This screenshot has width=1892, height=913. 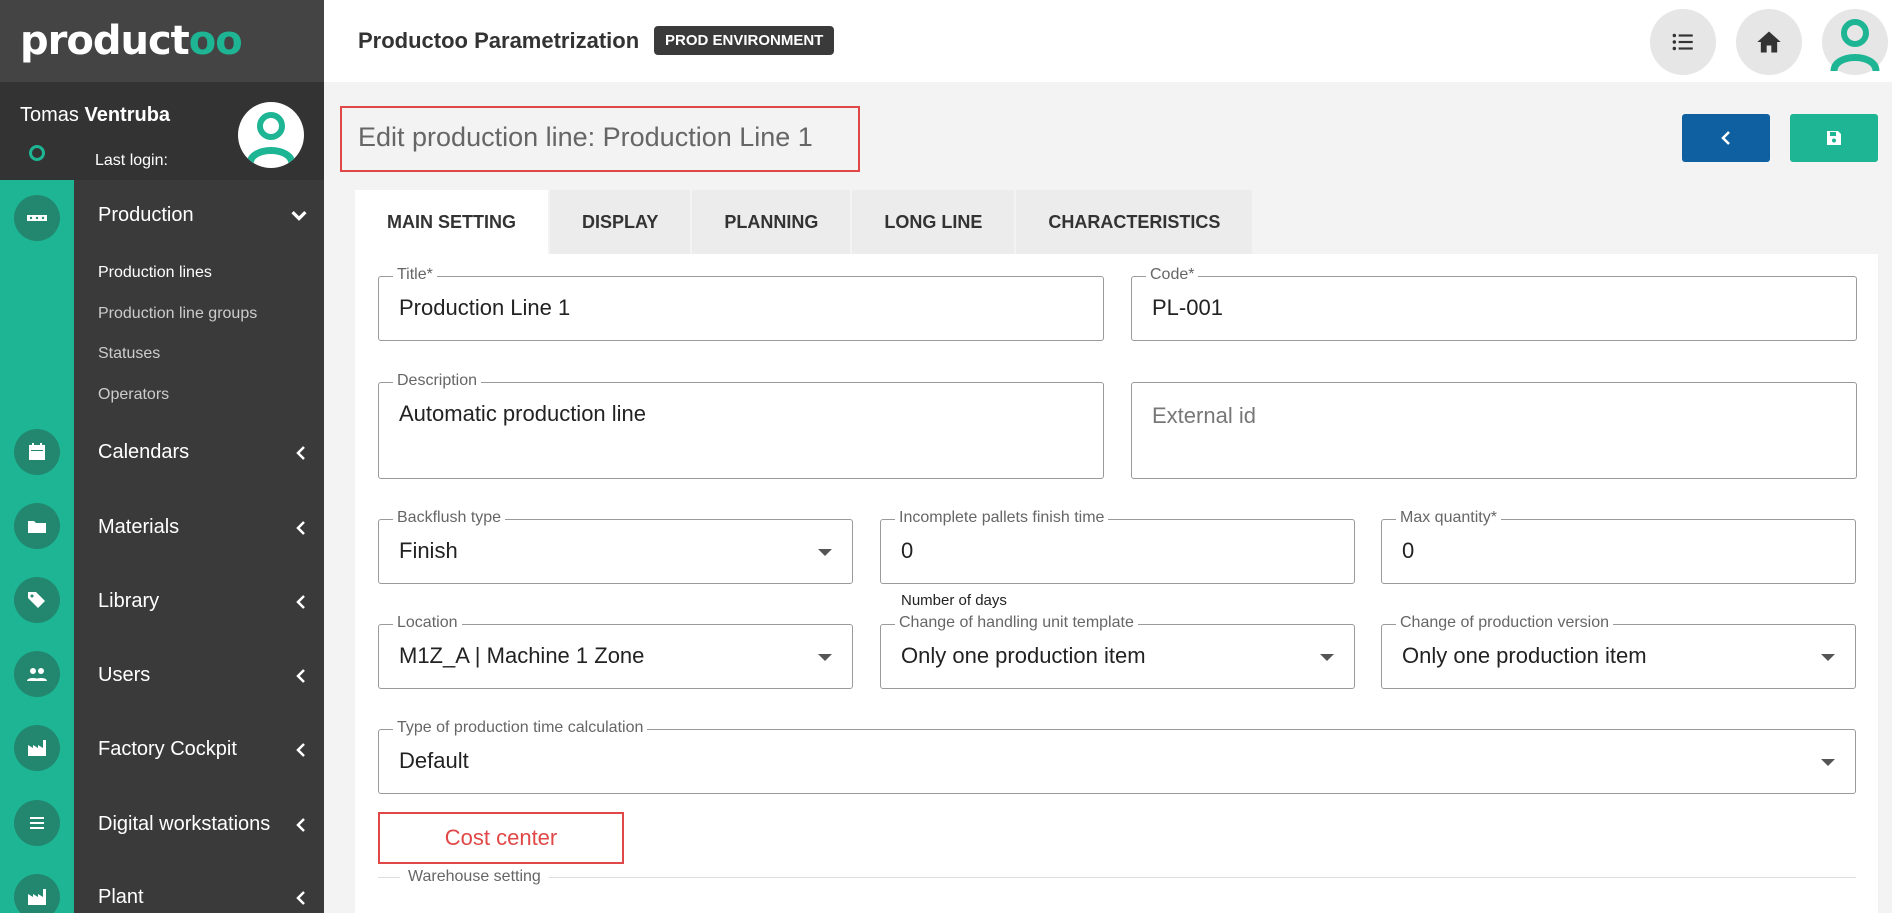 I want to click on factory-icon, so click(x=37, y=748).